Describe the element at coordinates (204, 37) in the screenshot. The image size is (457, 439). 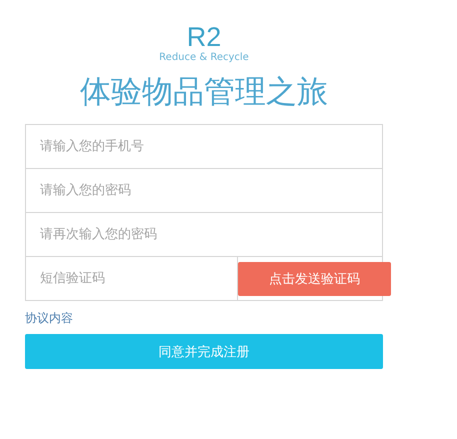
I see `logo-mark: R2` at that location.